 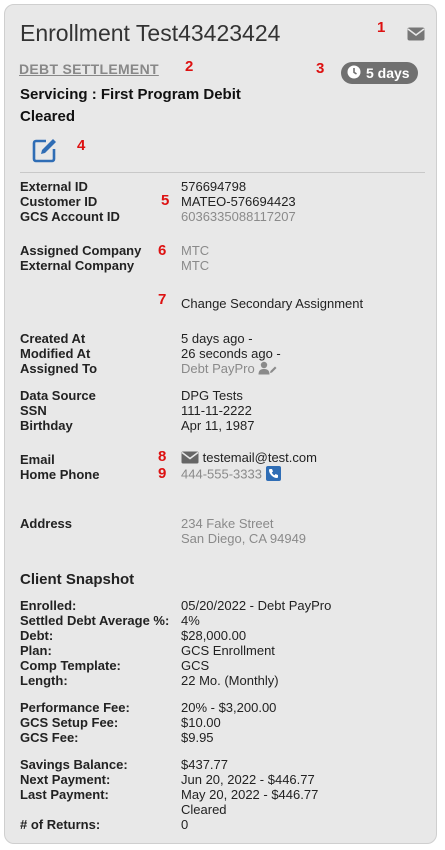 I want to click on home-phone-value: 444-555-3333, so click(x=221, y=474).